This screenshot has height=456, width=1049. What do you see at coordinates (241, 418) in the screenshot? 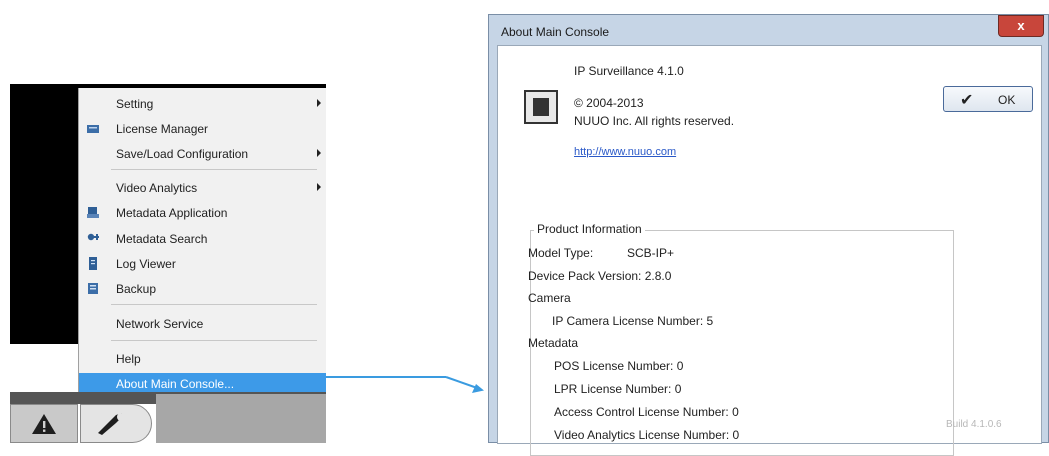
I see `toolbar-background` at bounding box center [241, 418].